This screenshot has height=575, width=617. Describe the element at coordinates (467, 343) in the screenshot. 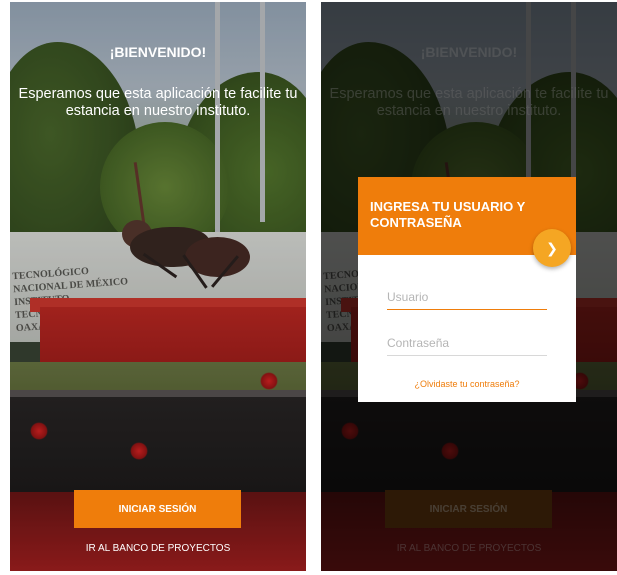

I see `password-input` at that location.